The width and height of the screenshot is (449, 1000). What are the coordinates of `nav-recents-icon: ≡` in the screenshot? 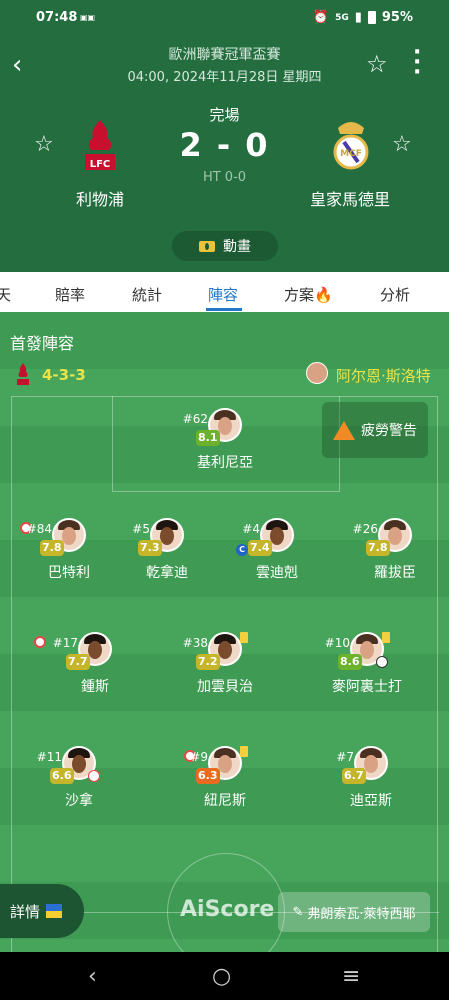 It's located at (351, 976).